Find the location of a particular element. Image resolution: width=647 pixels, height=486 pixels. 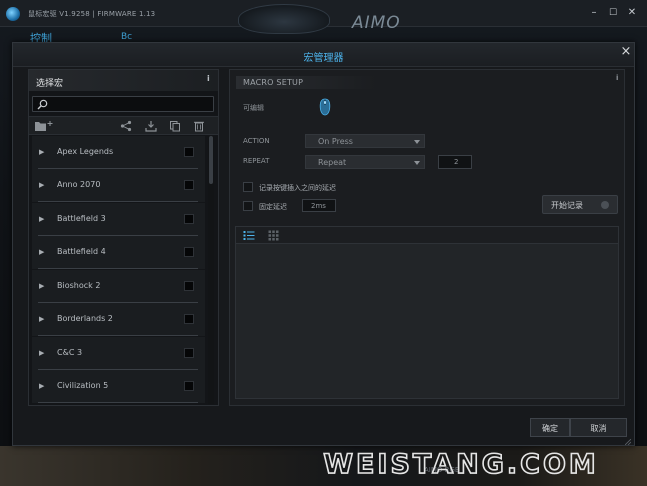

action-label: ACTION is located at coordinates (256, 141).